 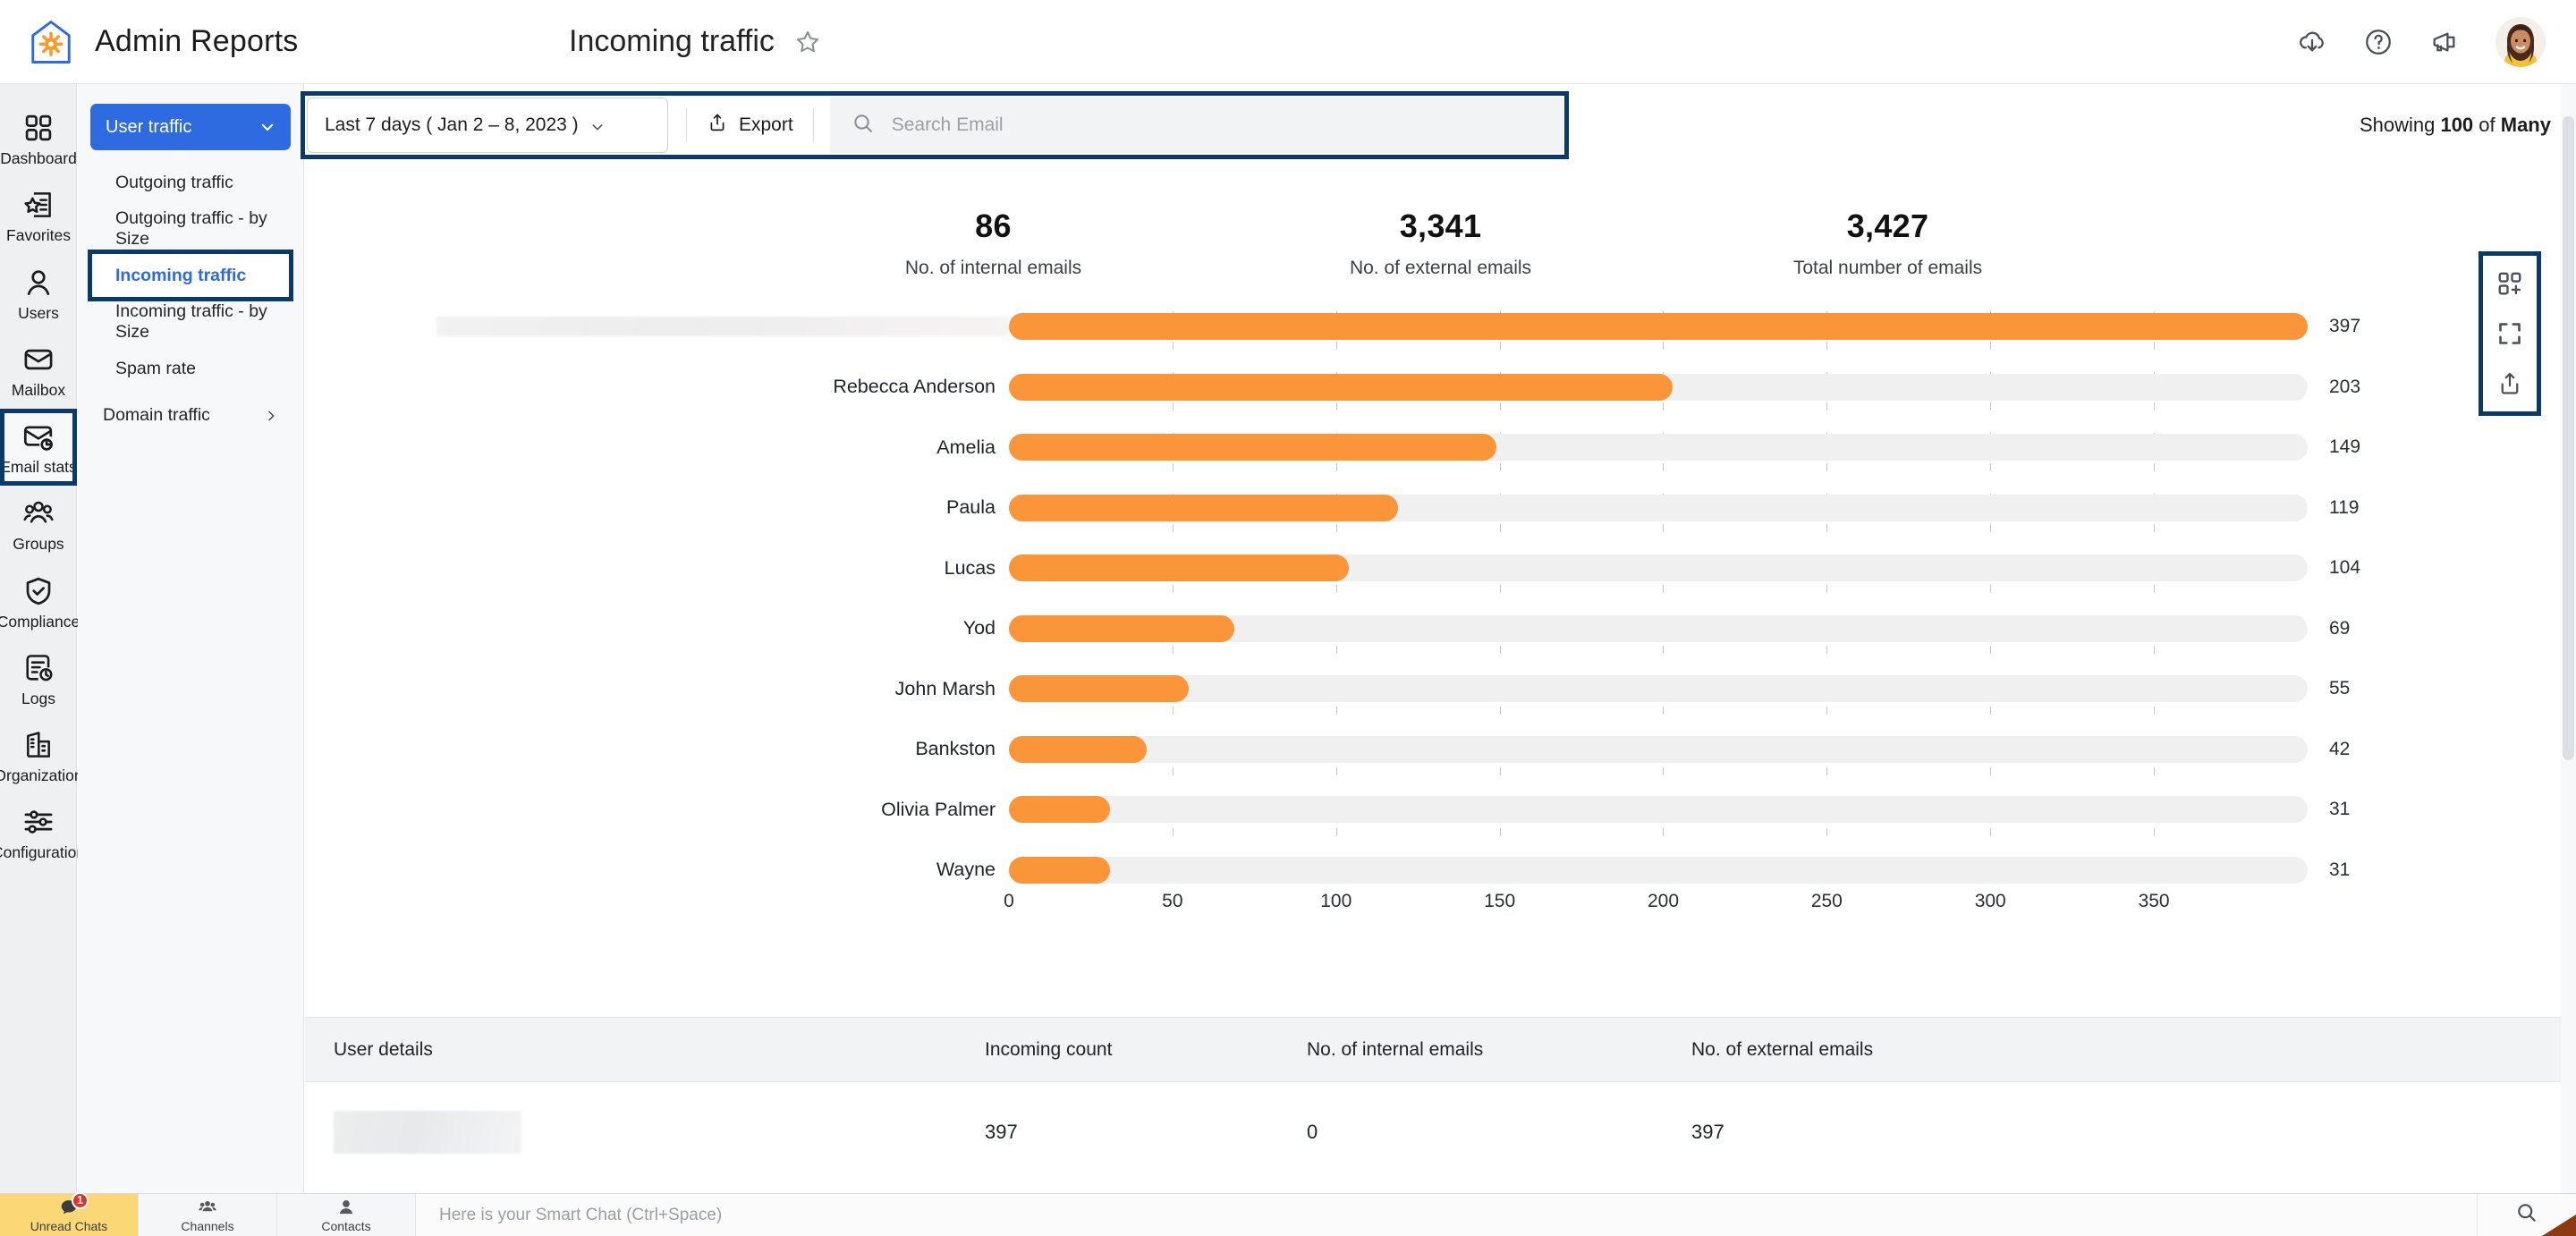 I want to click on chat-tab-contacts: Contacts, so click(x=346, y=1215).